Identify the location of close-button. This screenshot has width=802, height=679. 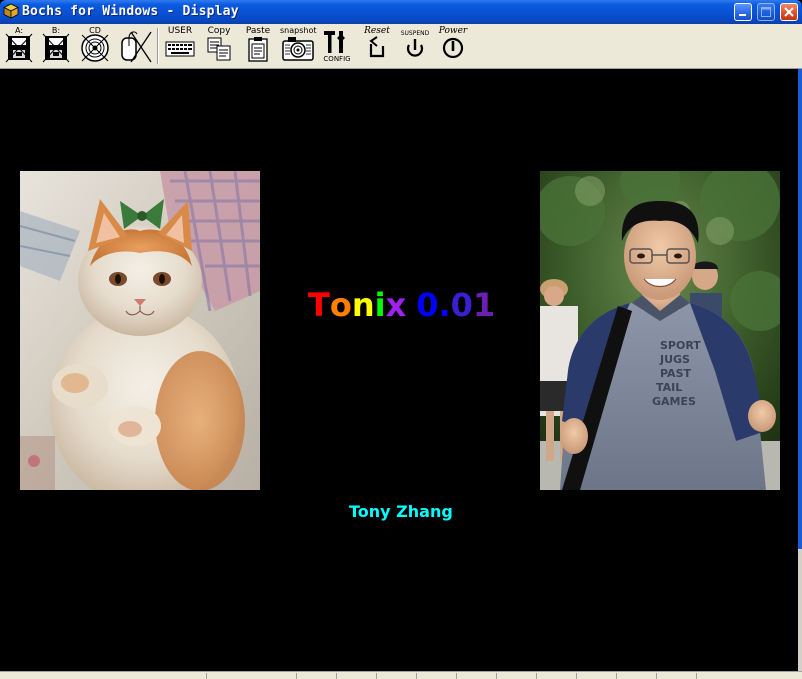
(789, 12).